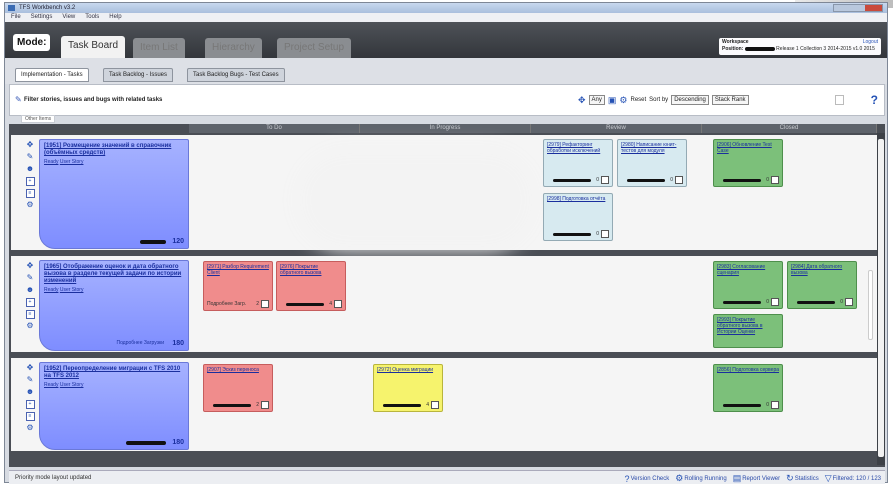 The width and height of the screenshot is (893, 485). I want to click on task-title: [2984] Дата обратного вызова, so click(822, 270).